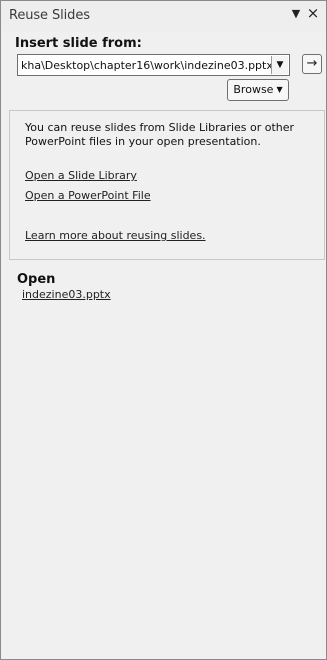 The width and height of the screenshot is (327, 660). Describe the element at coordinates (313, 13) in the screenshot. I see `close-icon: ×` at that location.